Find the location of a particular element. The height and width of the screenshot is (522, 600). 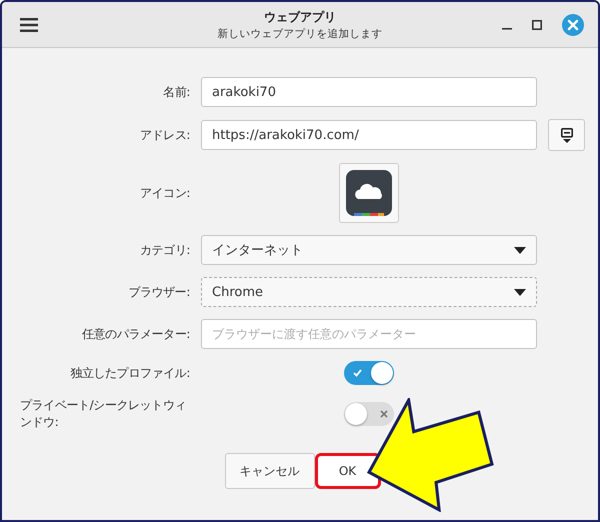

check-icon is located at coordinates (357, 373).